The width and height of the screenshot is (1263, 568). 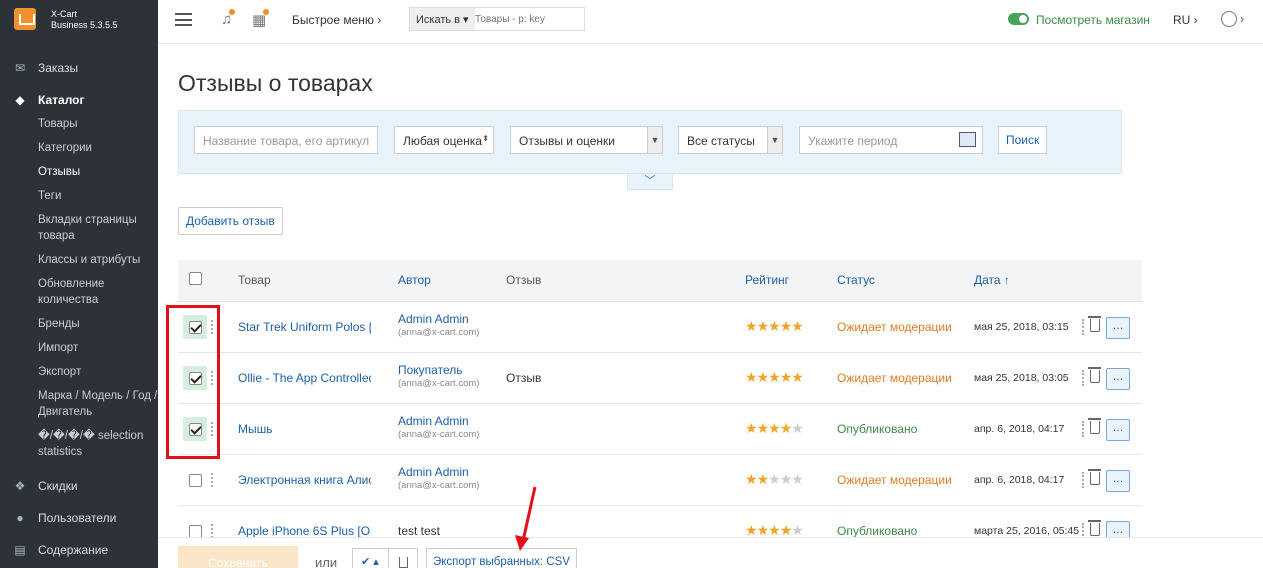 What do you see at coordinates (304, 327) in the screenshot?
I see `product-link: Star Trek Uniform Polos [` at bounding box center [304, 327].